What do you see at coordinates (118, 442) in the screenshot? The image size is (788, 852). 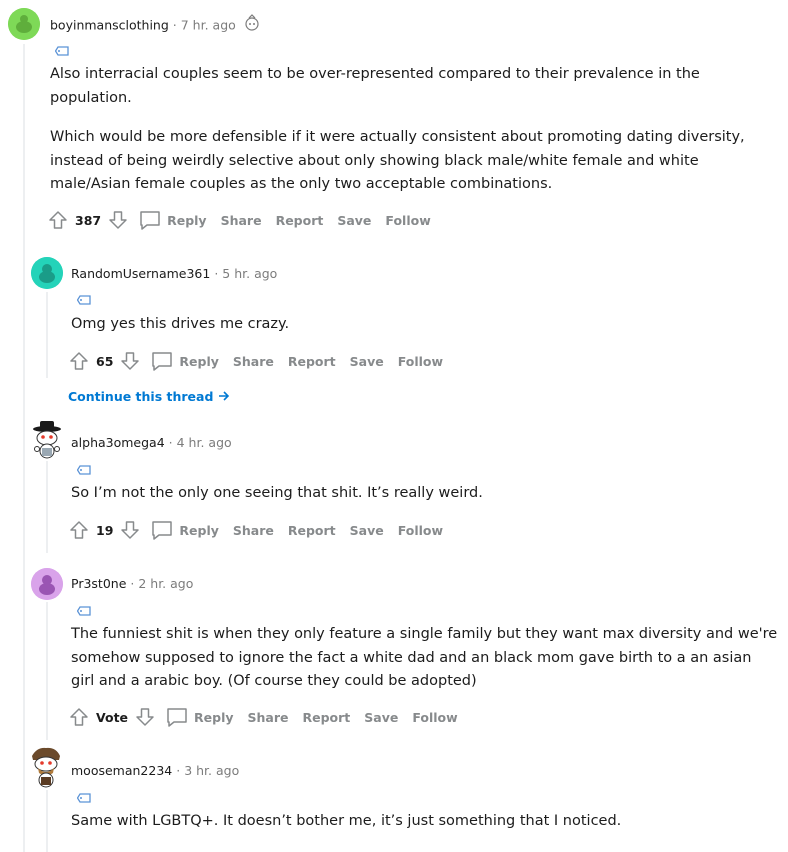 I see `author-link: alpha3omega4` at bounding box center [118, 442].